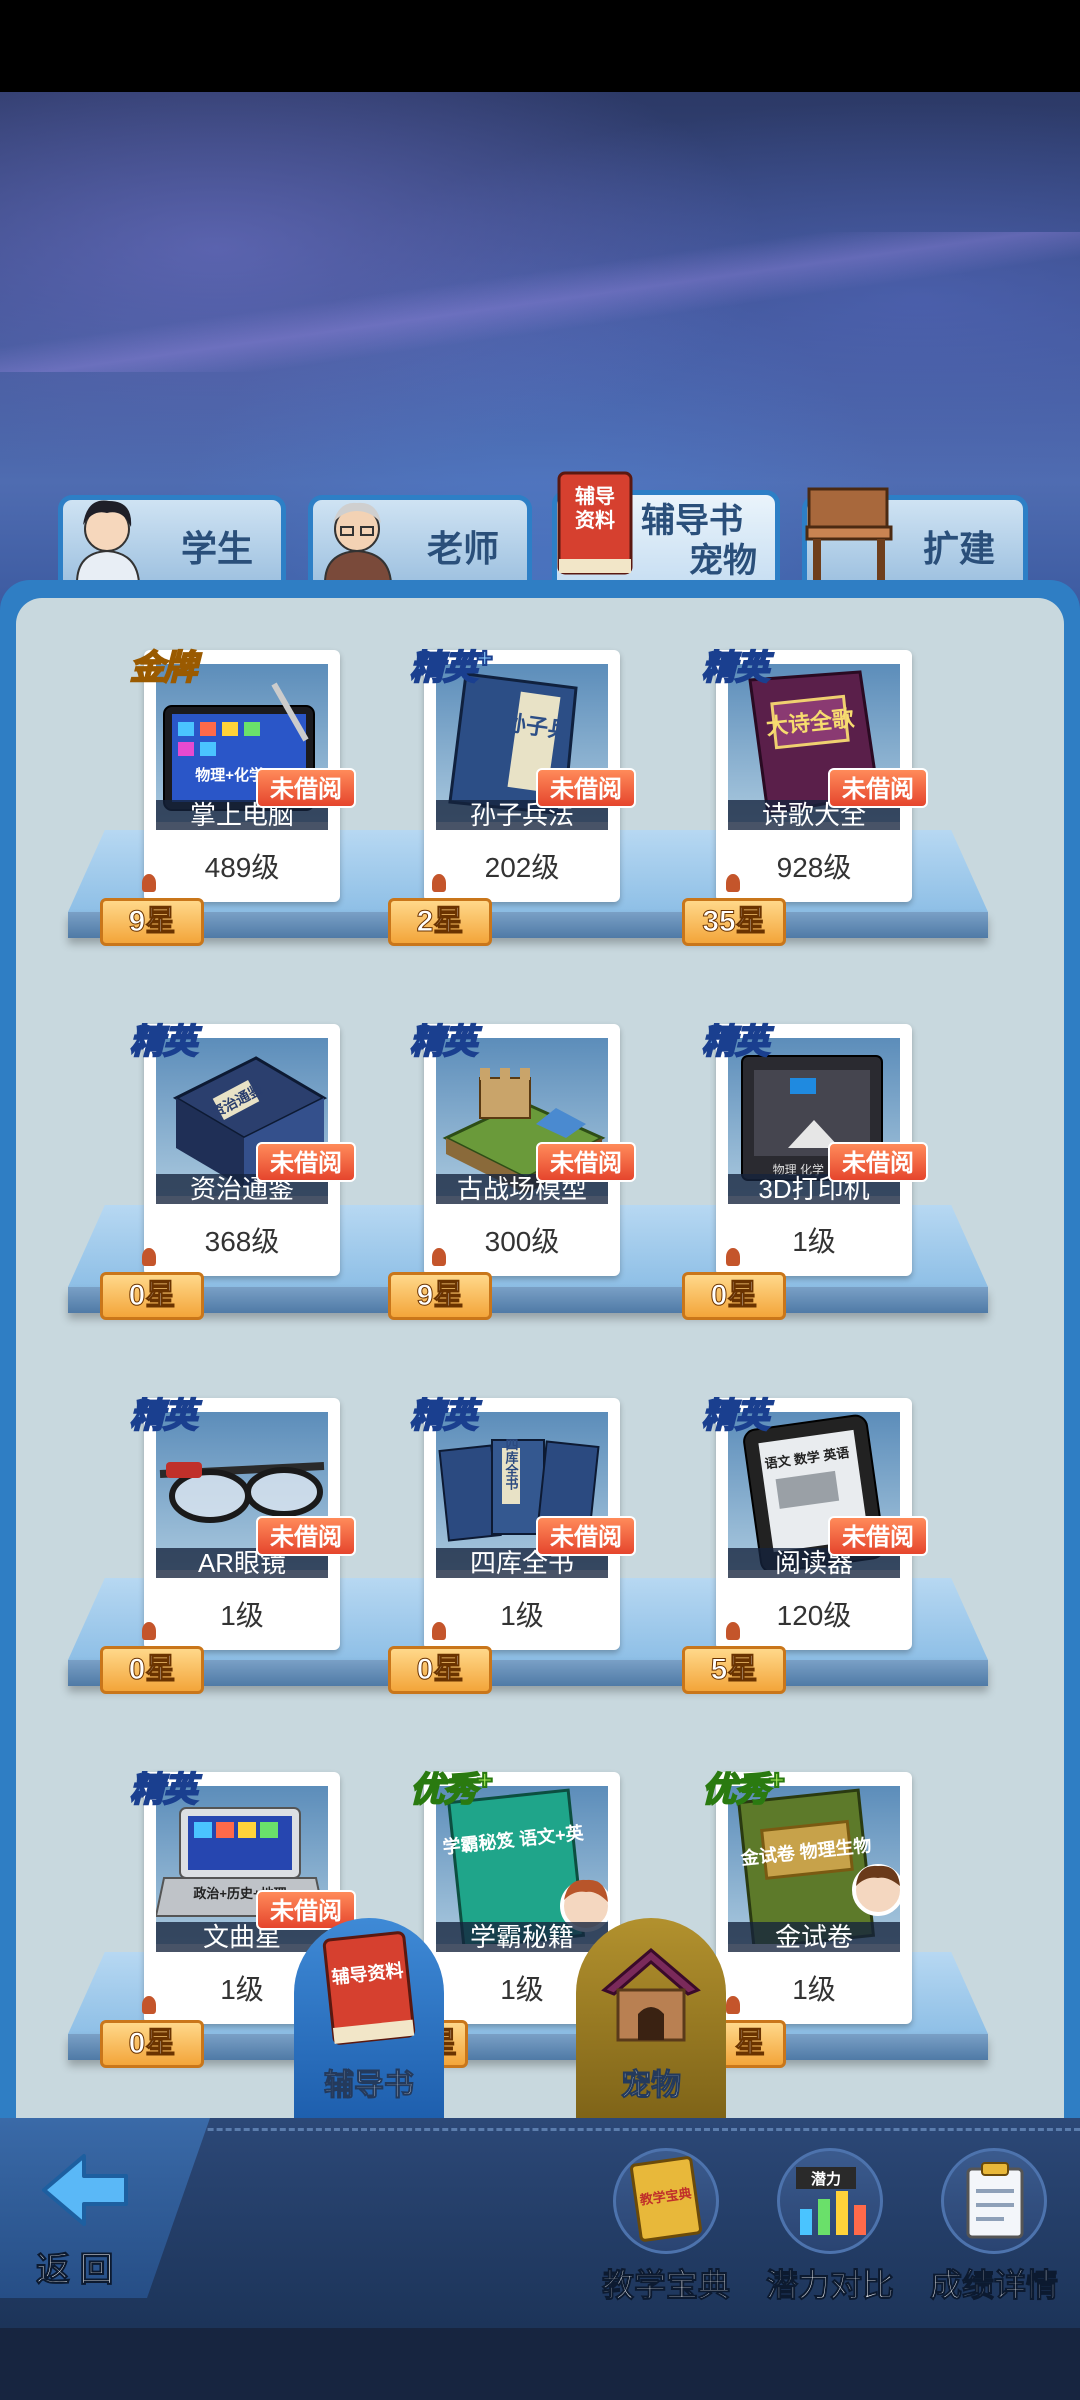 The width and height of the screenshot is (1080, 2400). I want to click on tier-label: 精英+, so click(451, 664).